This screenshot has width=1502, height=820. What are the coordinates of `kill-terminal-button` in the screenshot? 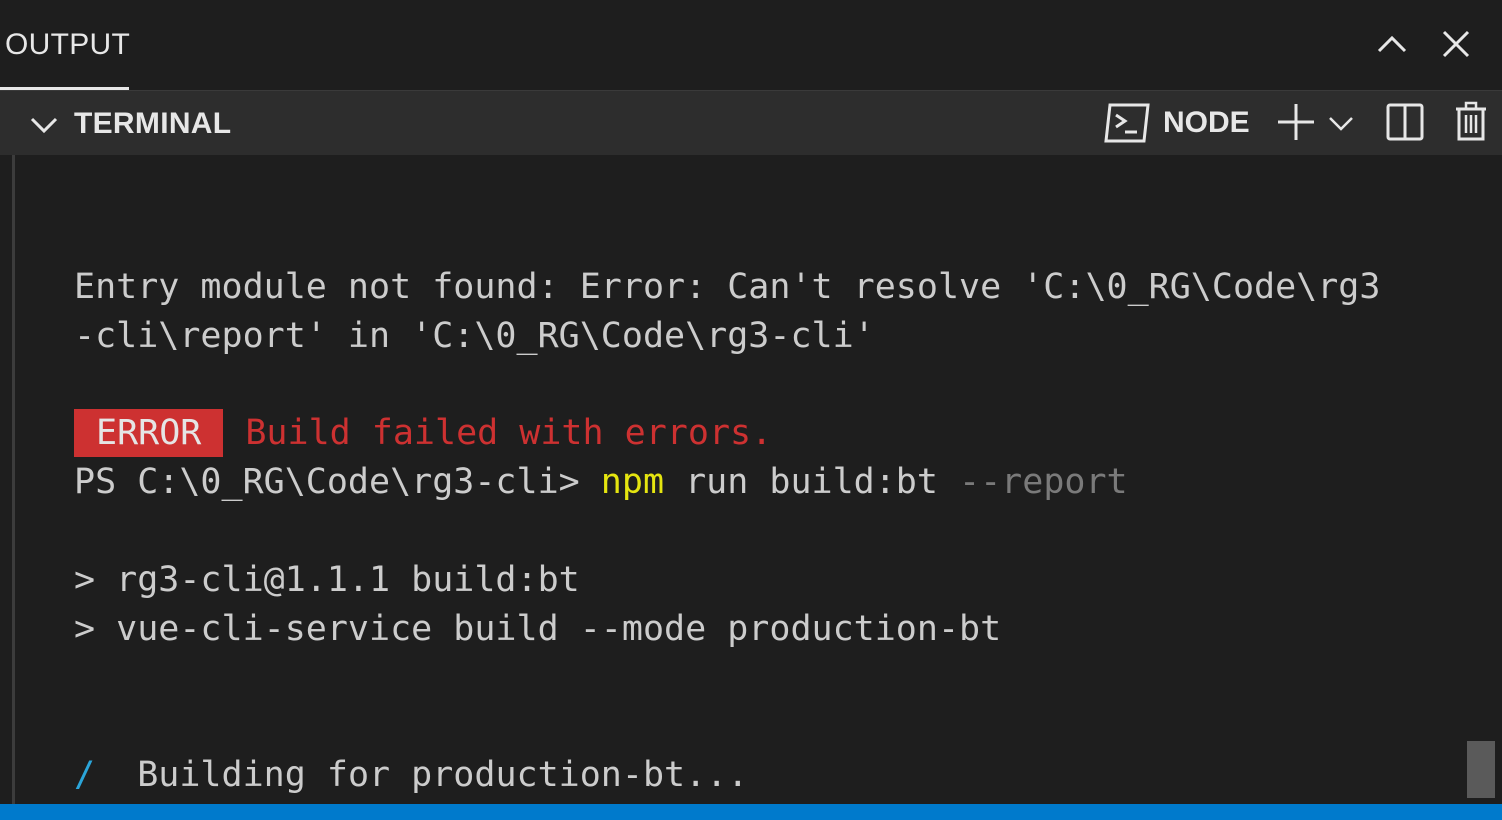 It's located at (1471, 121).